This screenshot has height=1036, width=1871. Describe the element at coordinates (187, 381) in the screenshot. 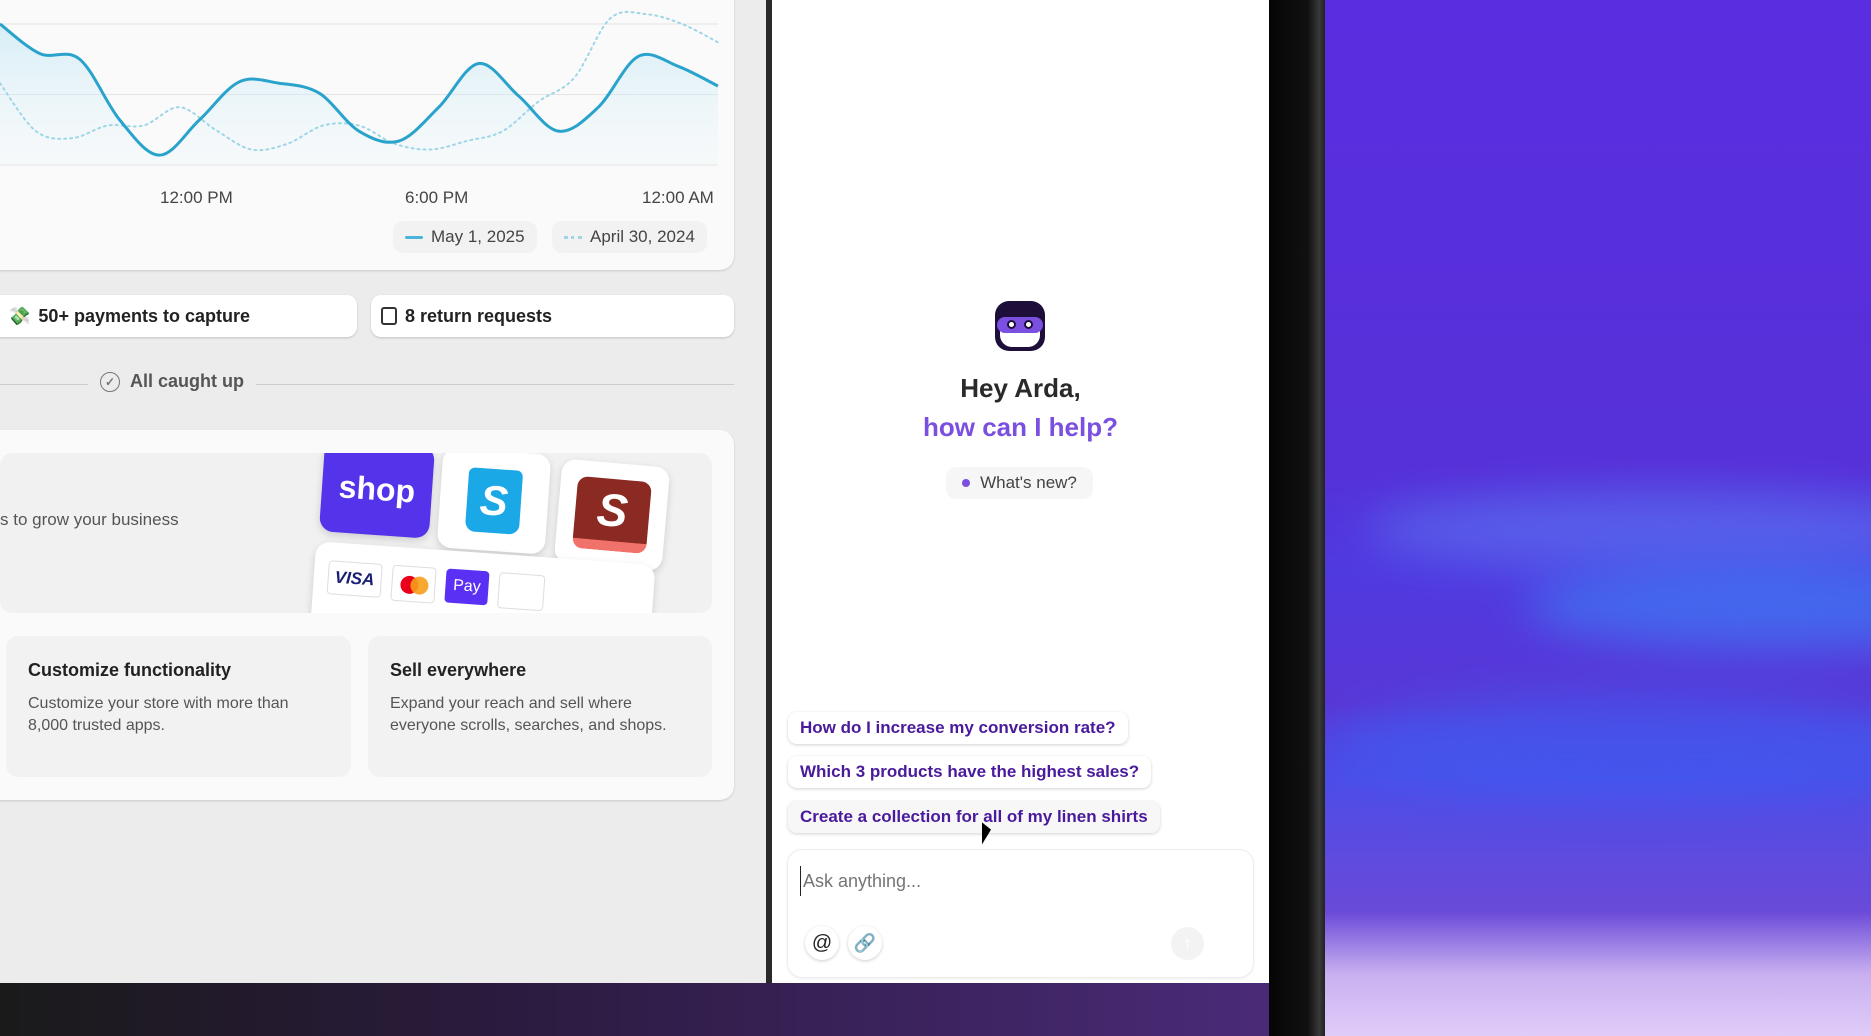

I see `caught-up-label: All caught up` at that location.